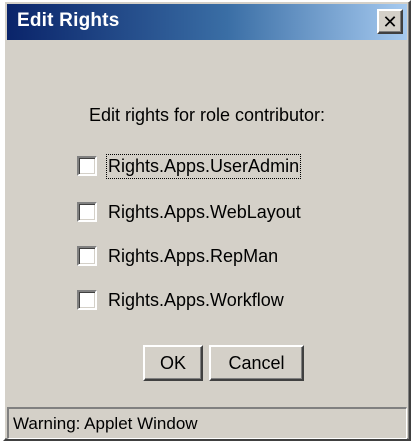 This screenshot has width=415, height=445. Describe the element at coordinates (204, 212) in the screenshot. I see `option-label: Rights.Apps.WebLayout` at that location.